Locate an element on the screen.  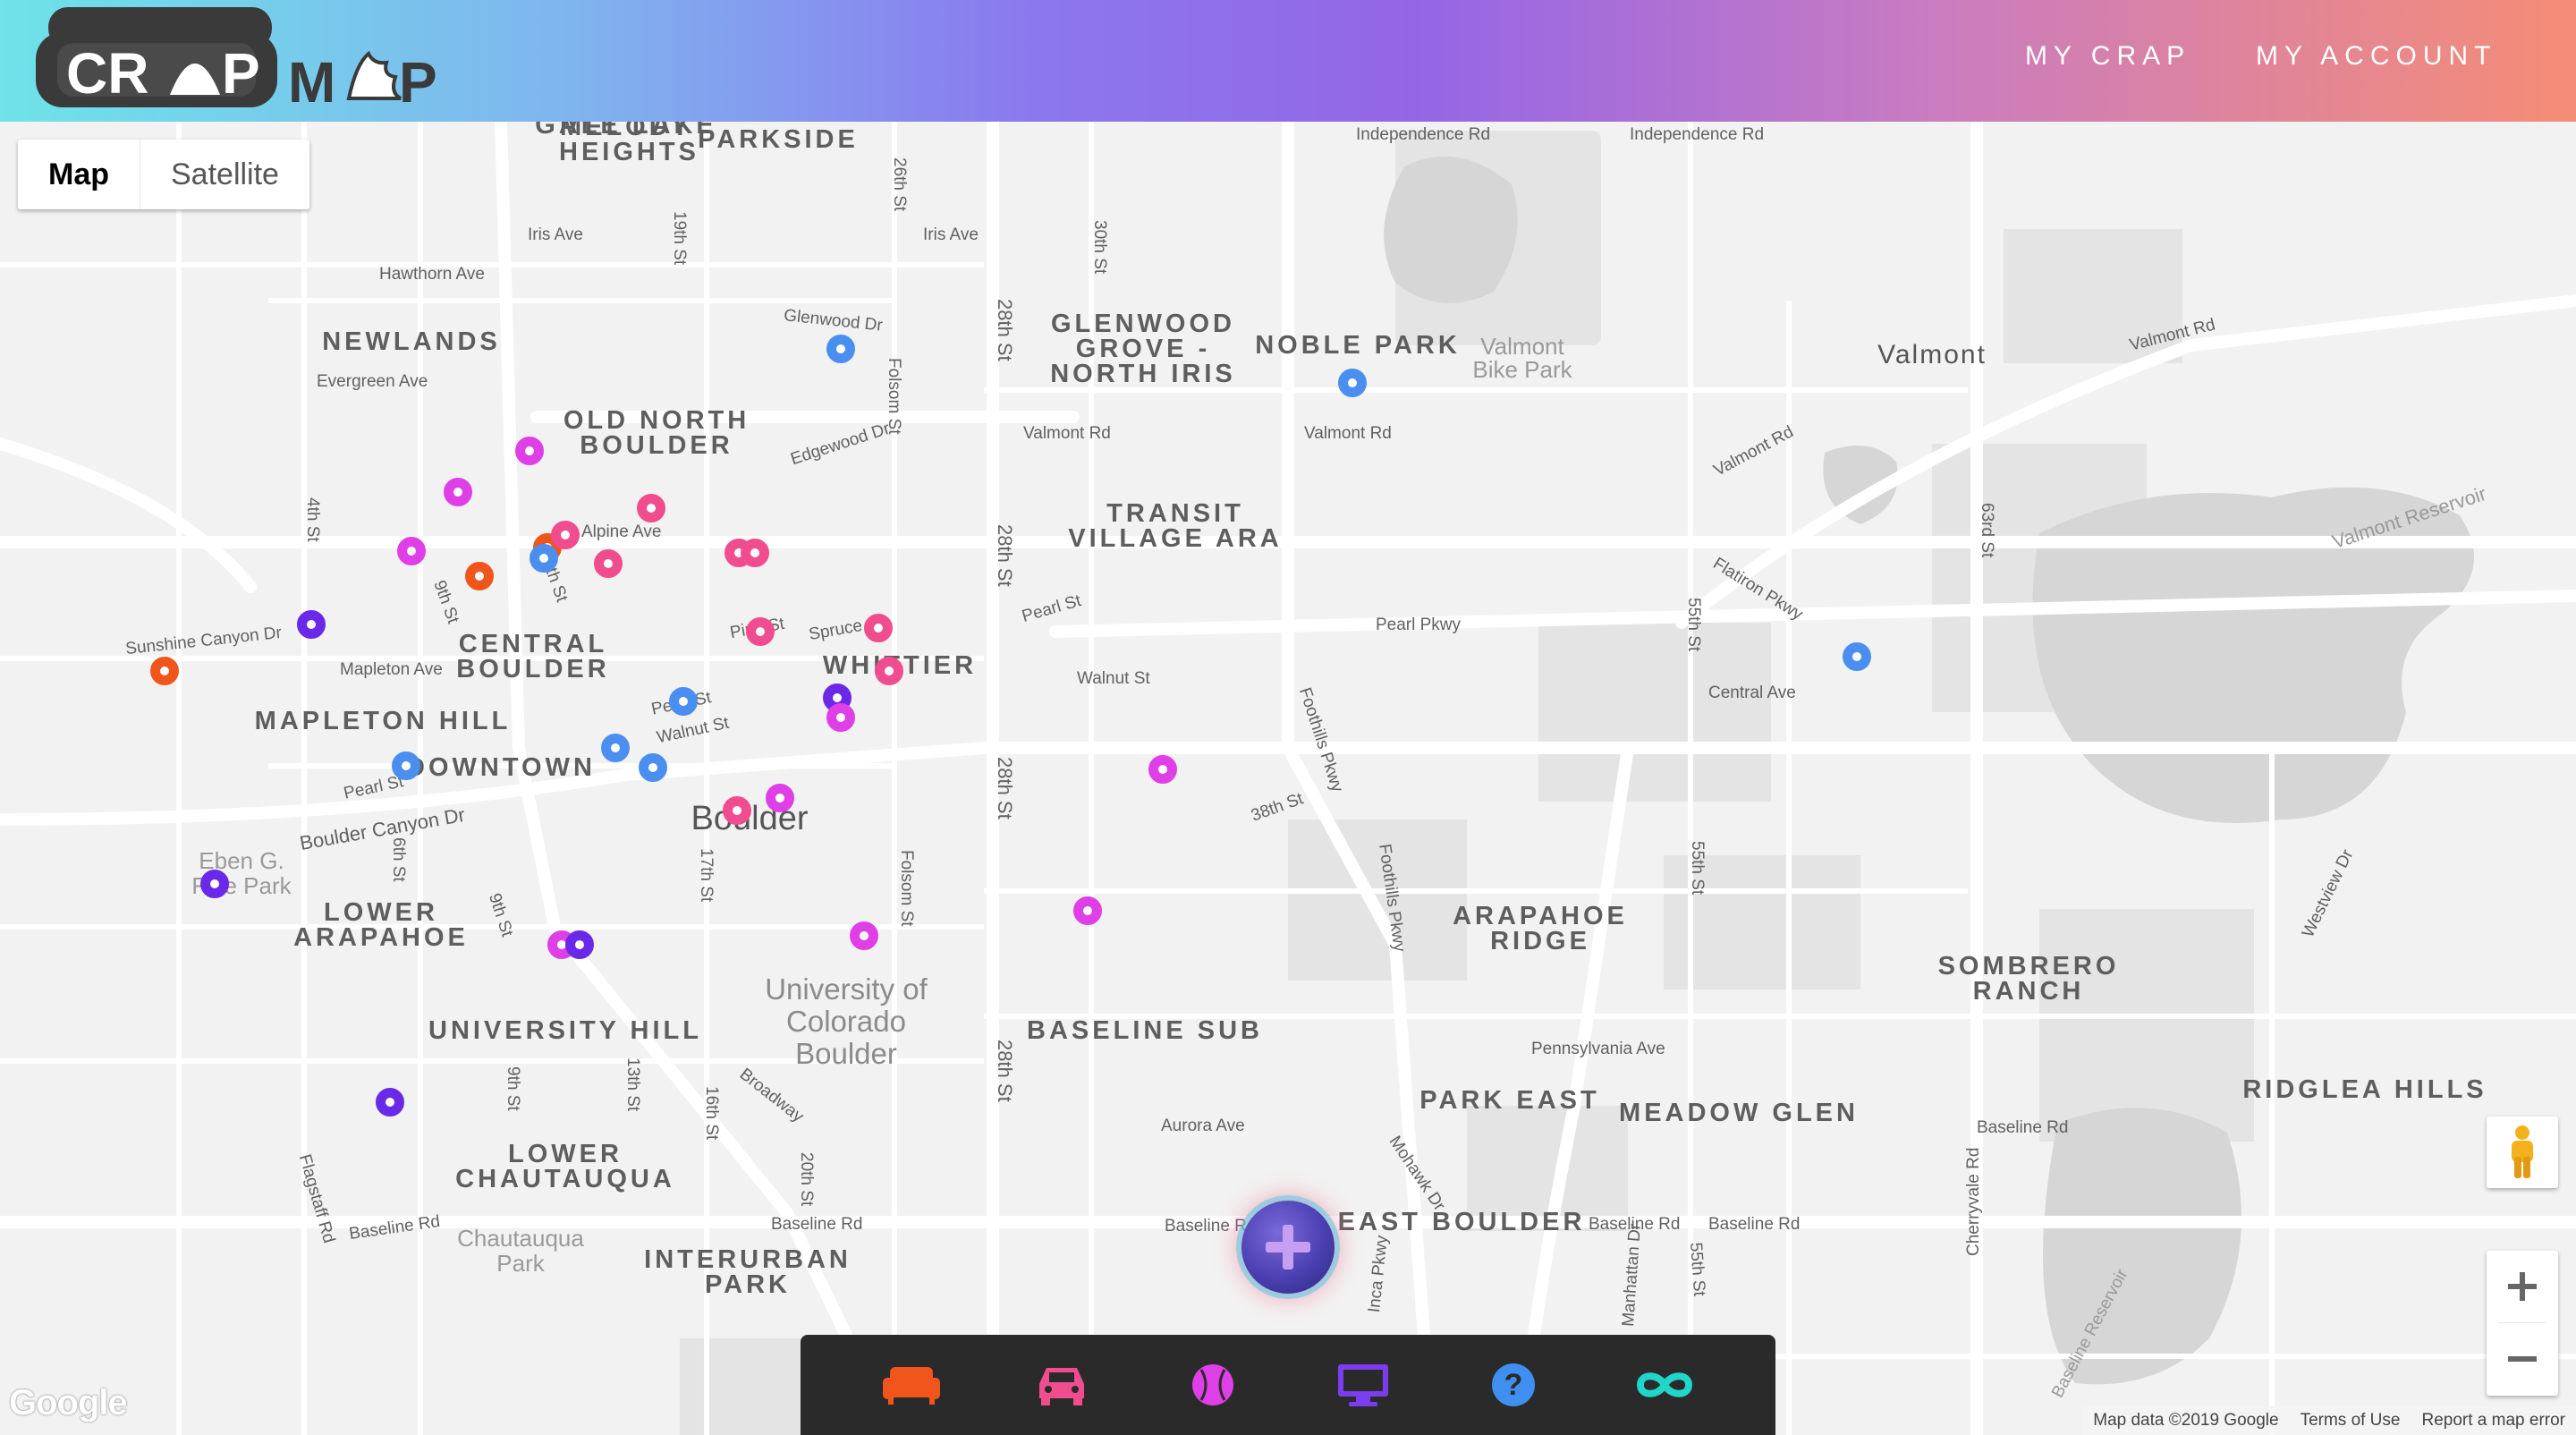
street-label: Baseline Rd is located at coordinates (1754, 1224).